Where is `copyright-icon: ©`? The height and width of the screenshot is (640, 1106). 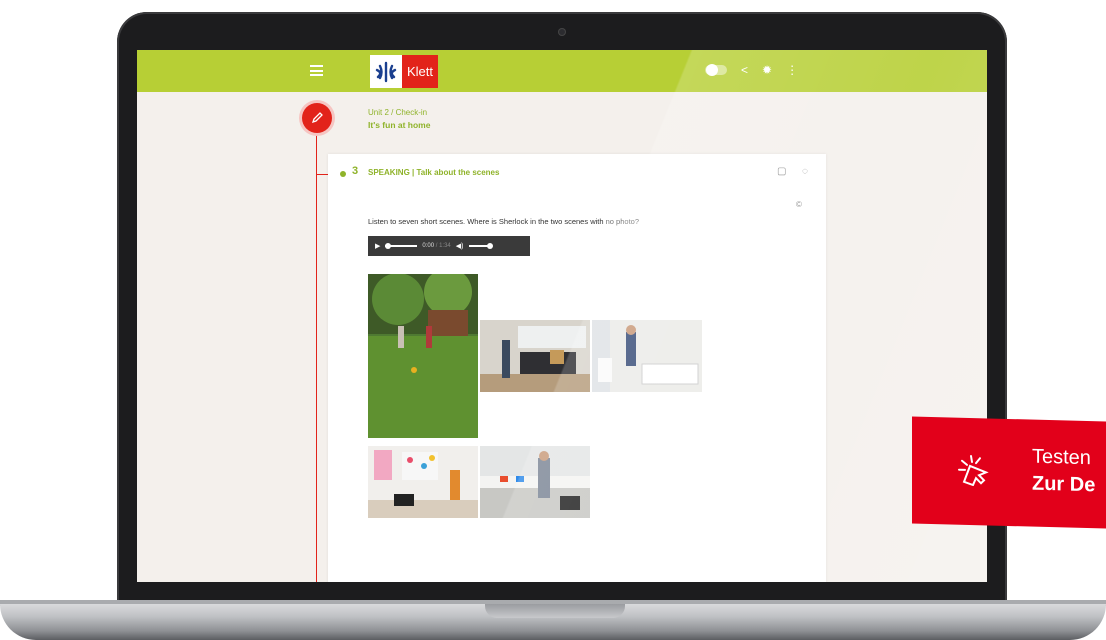 copyright-icon: © is located at coordinates (799, 204).